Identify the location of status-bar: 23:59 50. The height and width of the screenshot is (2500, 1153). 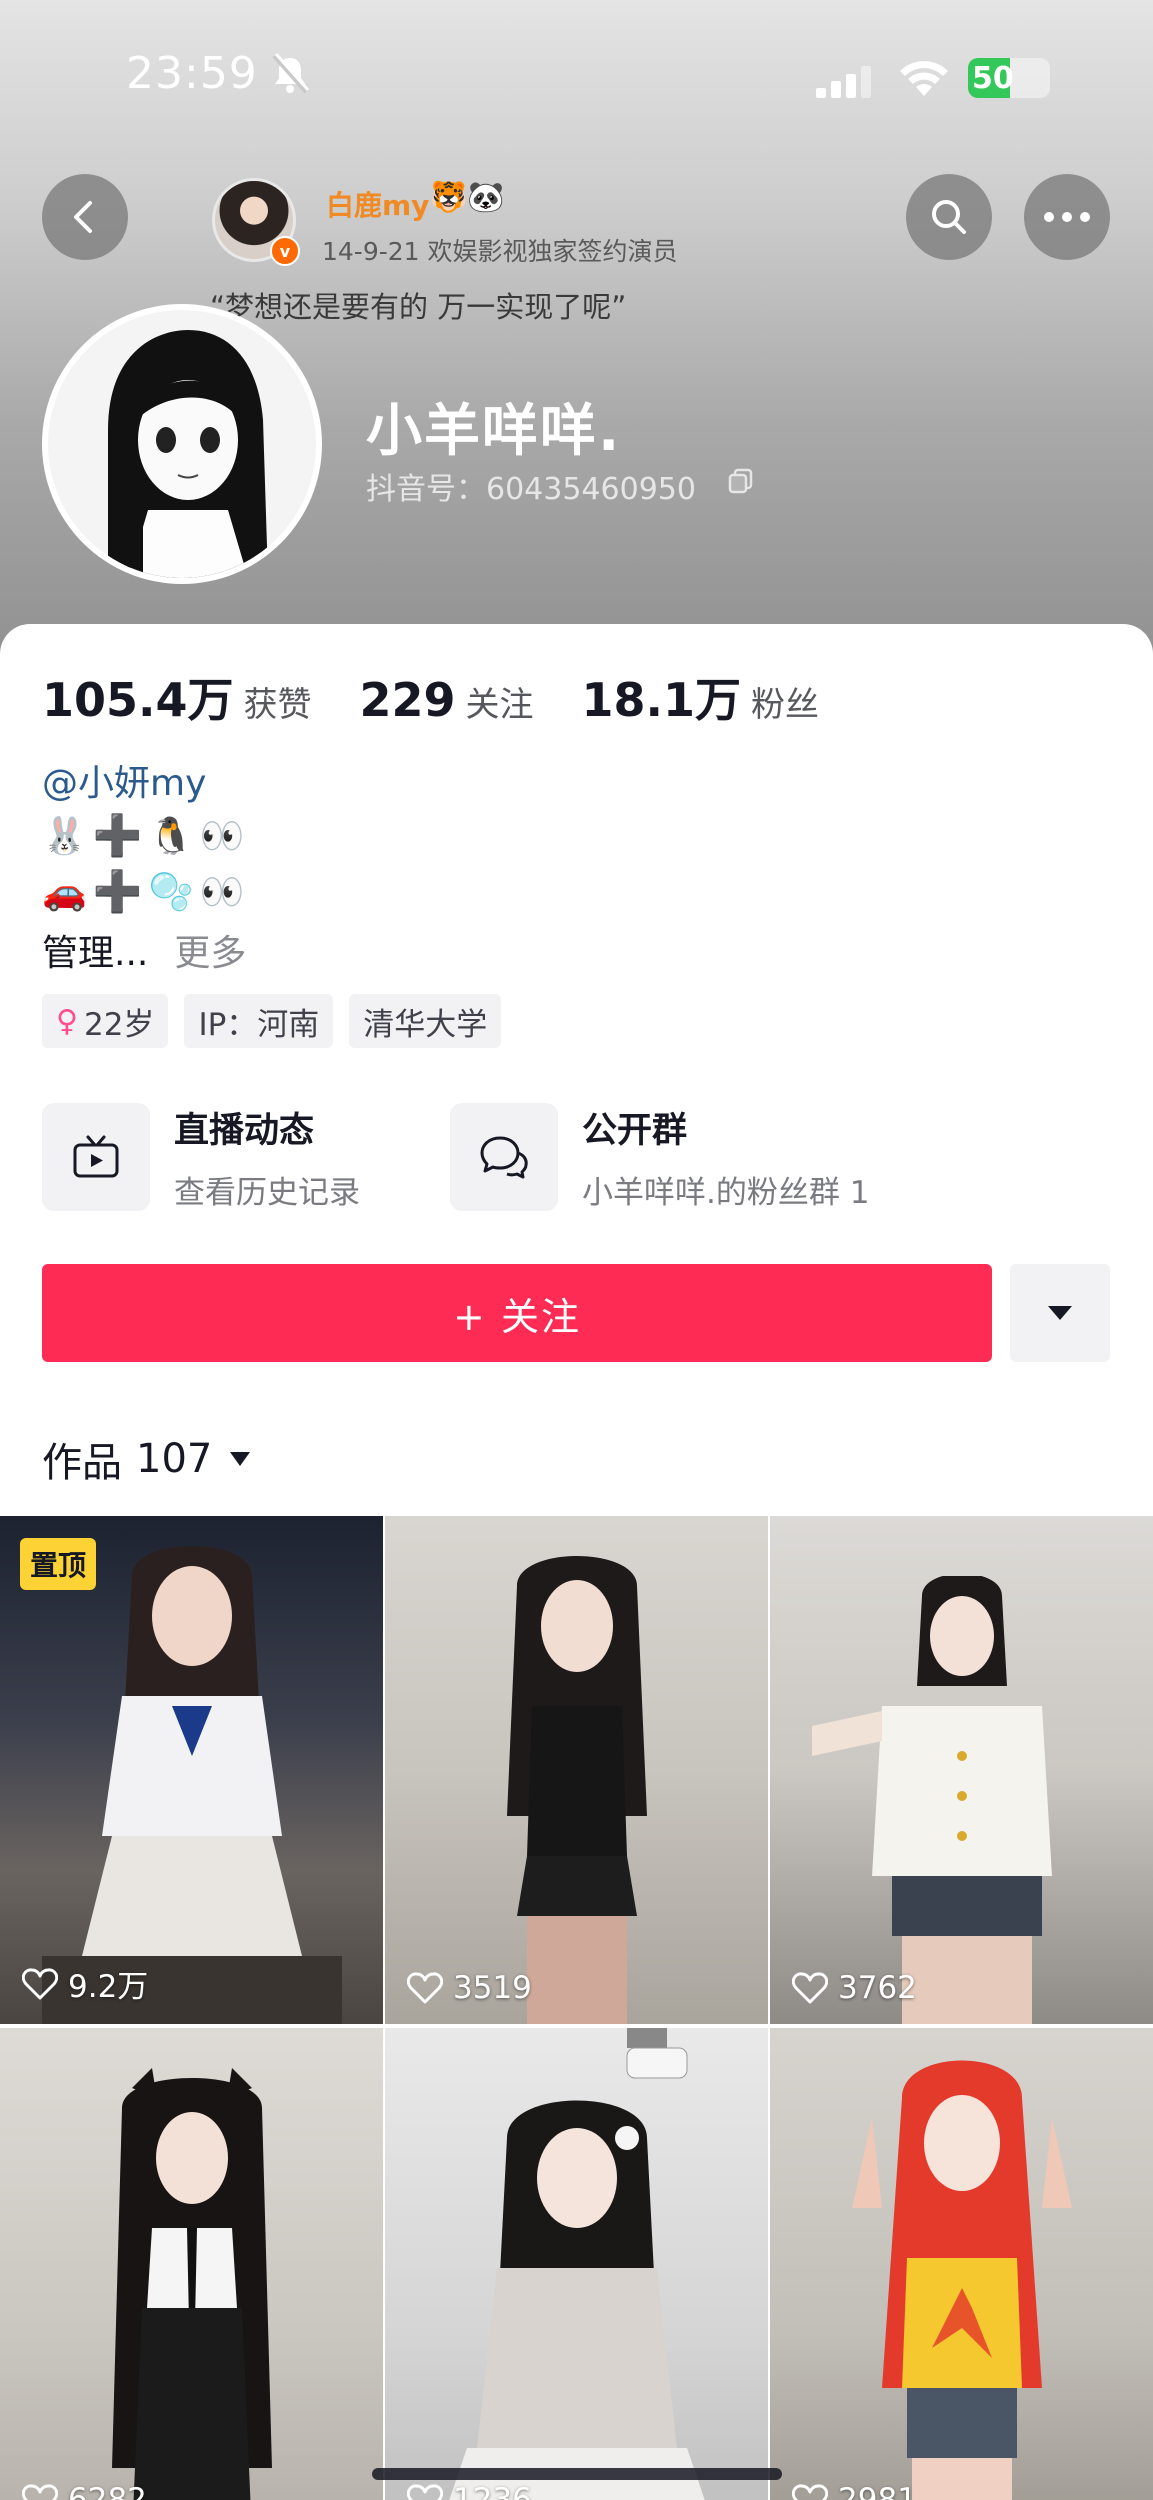
(576, 80).